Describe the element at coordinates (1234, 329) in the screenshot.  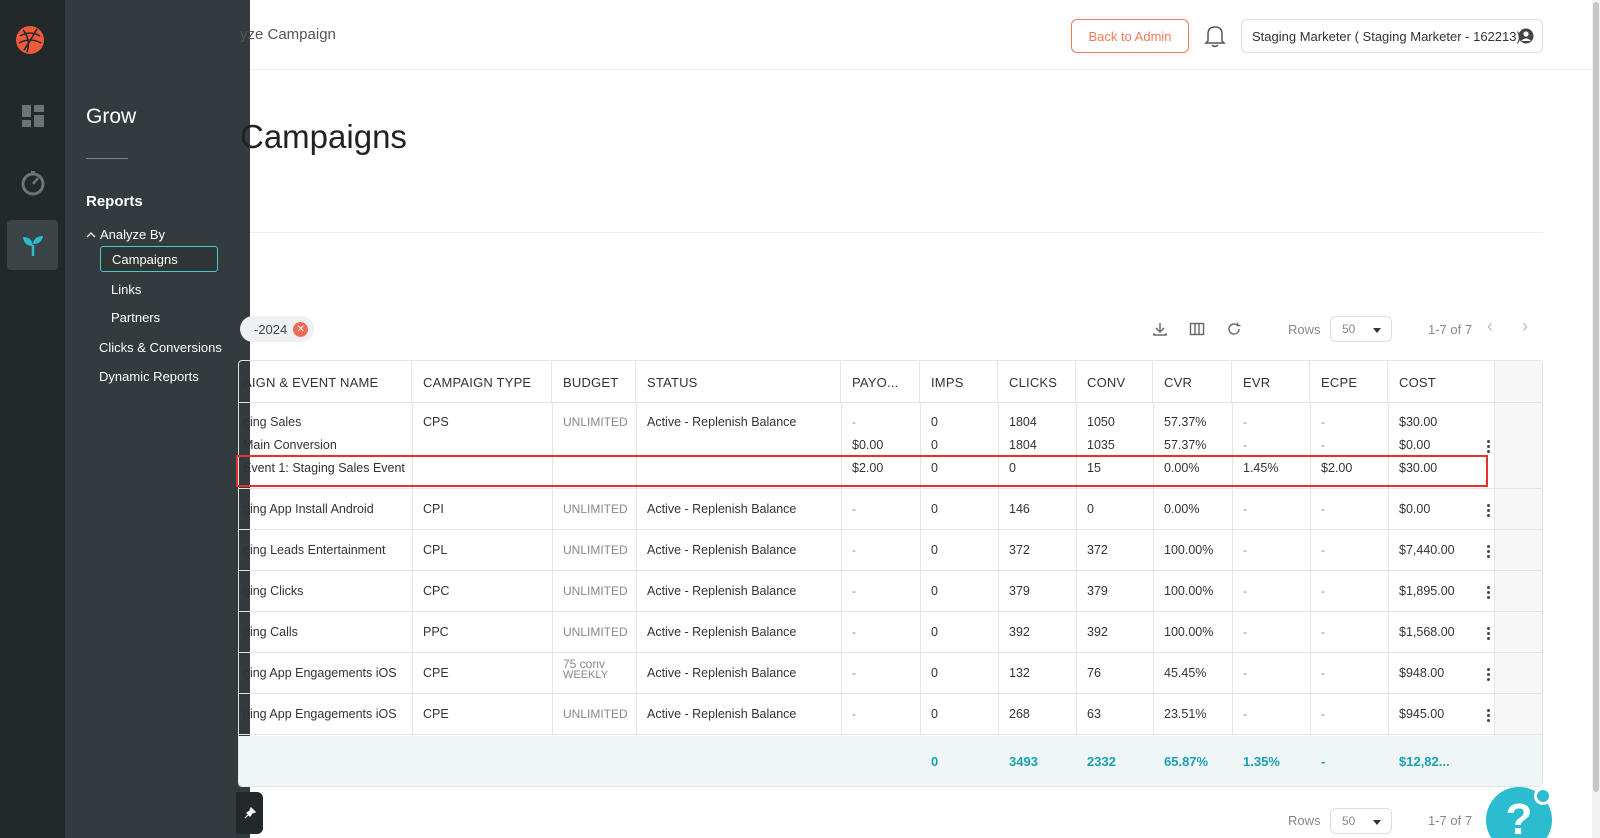
I see `refresh-icon` at that location.